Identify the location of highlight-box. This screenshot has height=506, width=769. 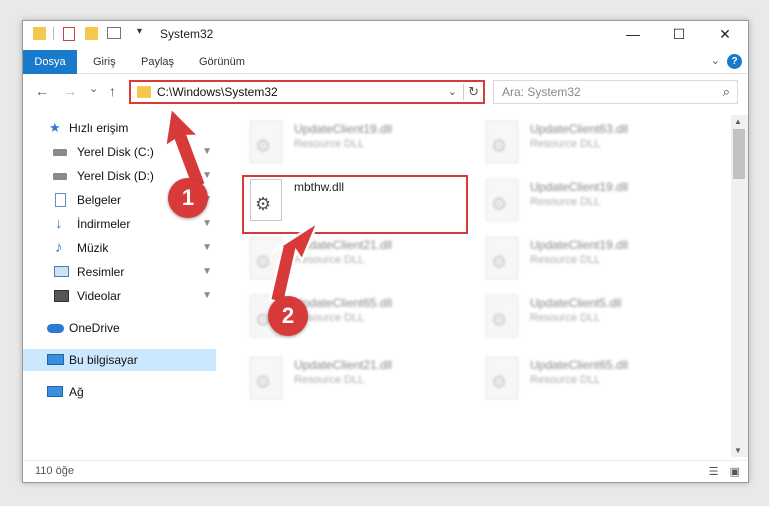
(355, 204).